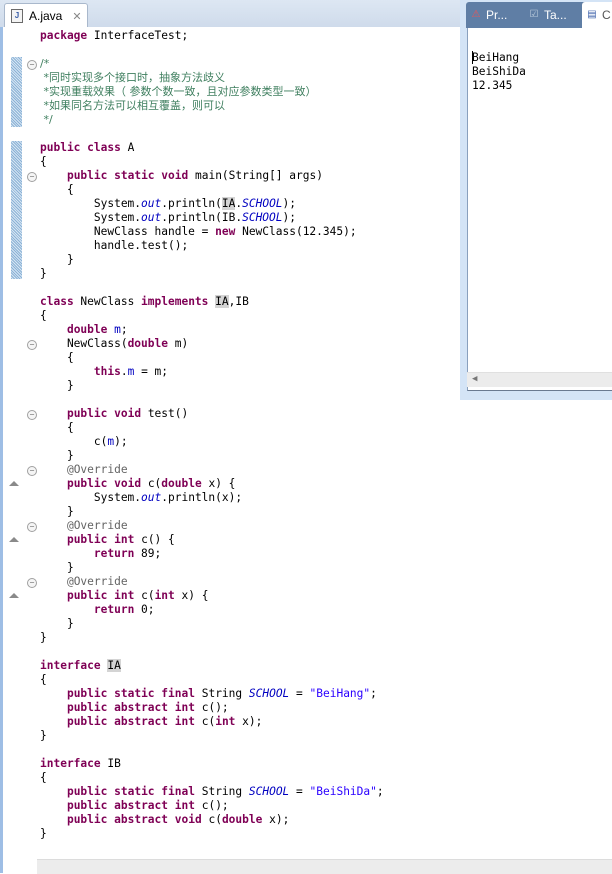 The width and height of the screenshot is (612, 874). What do you see at coordinates (17, 16) in the screenshot?
I see `java-file-icon: J` at bounding box center [17, 16].